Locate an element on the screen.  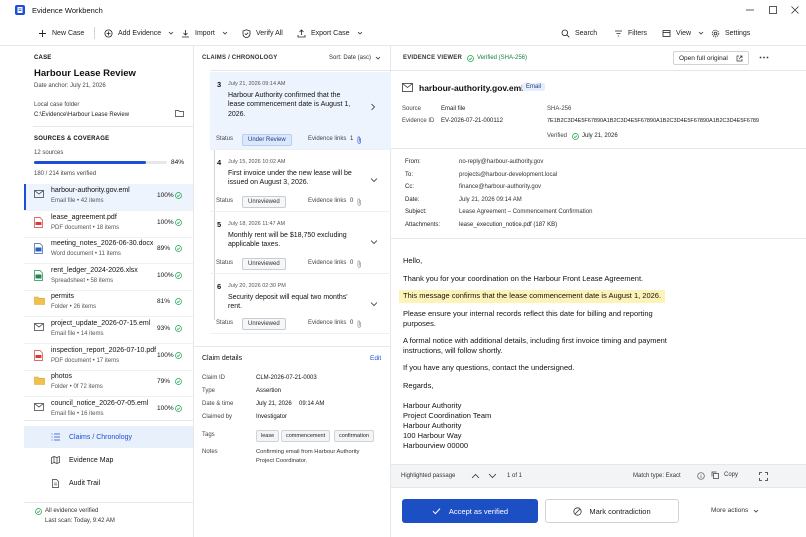
more-options-icon is located at coordinates (764, 57).